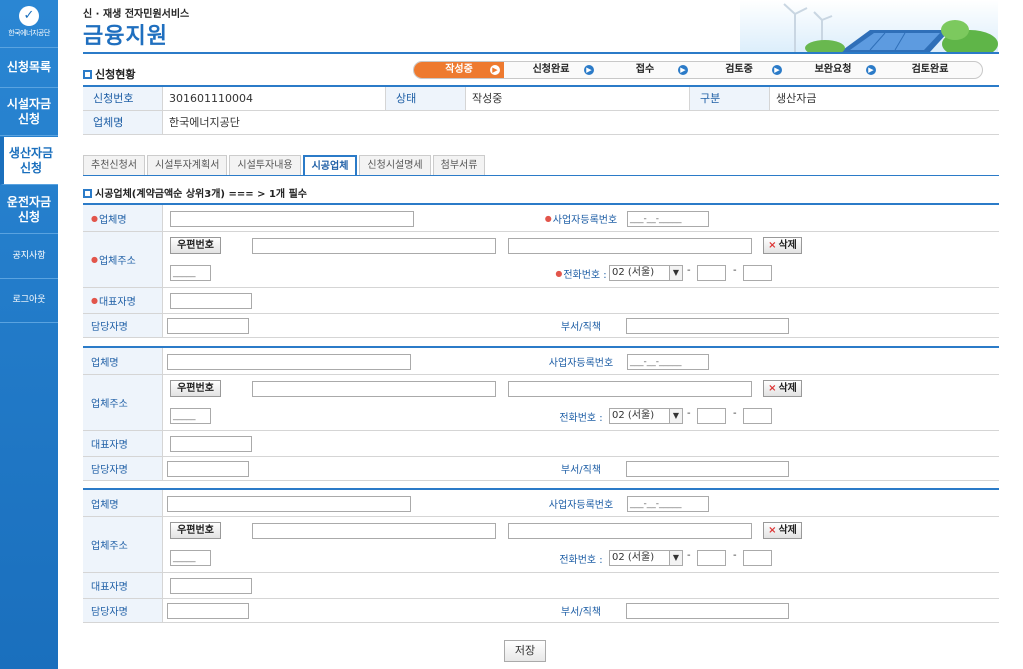 Image resolution: width=1023 pixels, height=669 pixels. I want to click on state-label: 상태, so click(426, 98).